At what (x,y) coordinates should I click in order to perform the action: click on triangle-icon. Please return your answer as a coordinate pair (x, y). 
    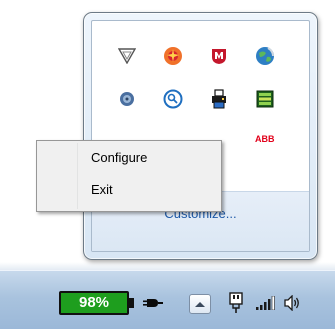
    Looking at the image, I should click on (127, 56).